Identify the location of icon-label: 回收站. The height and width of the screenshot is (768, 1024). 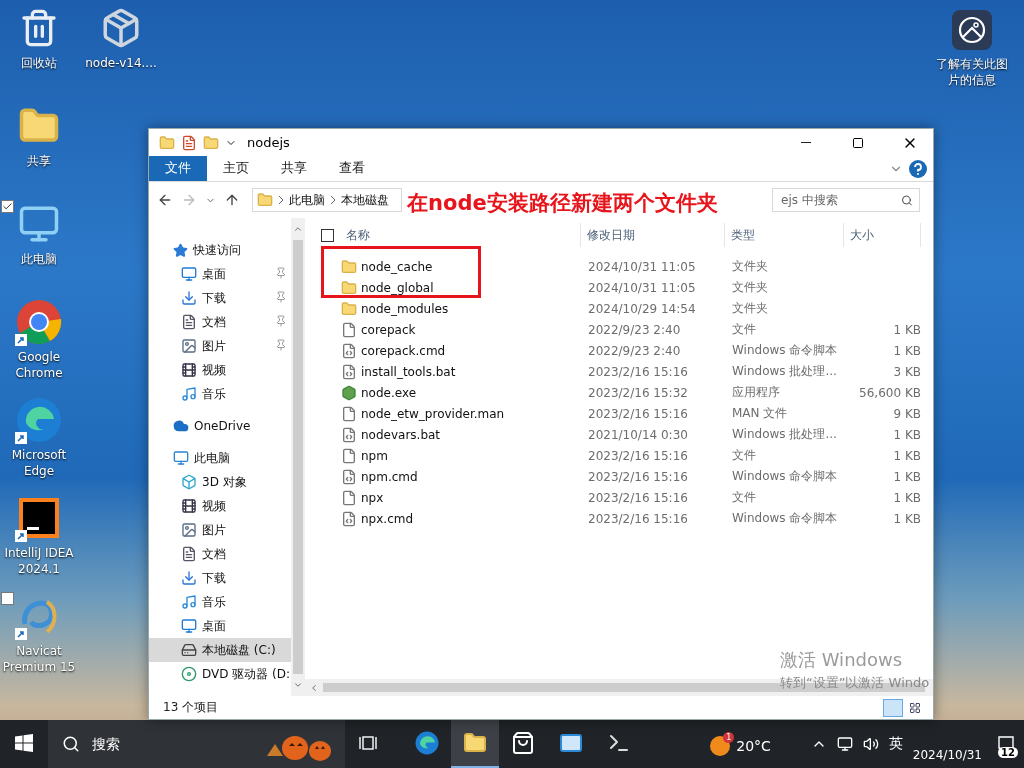
(39, 63).